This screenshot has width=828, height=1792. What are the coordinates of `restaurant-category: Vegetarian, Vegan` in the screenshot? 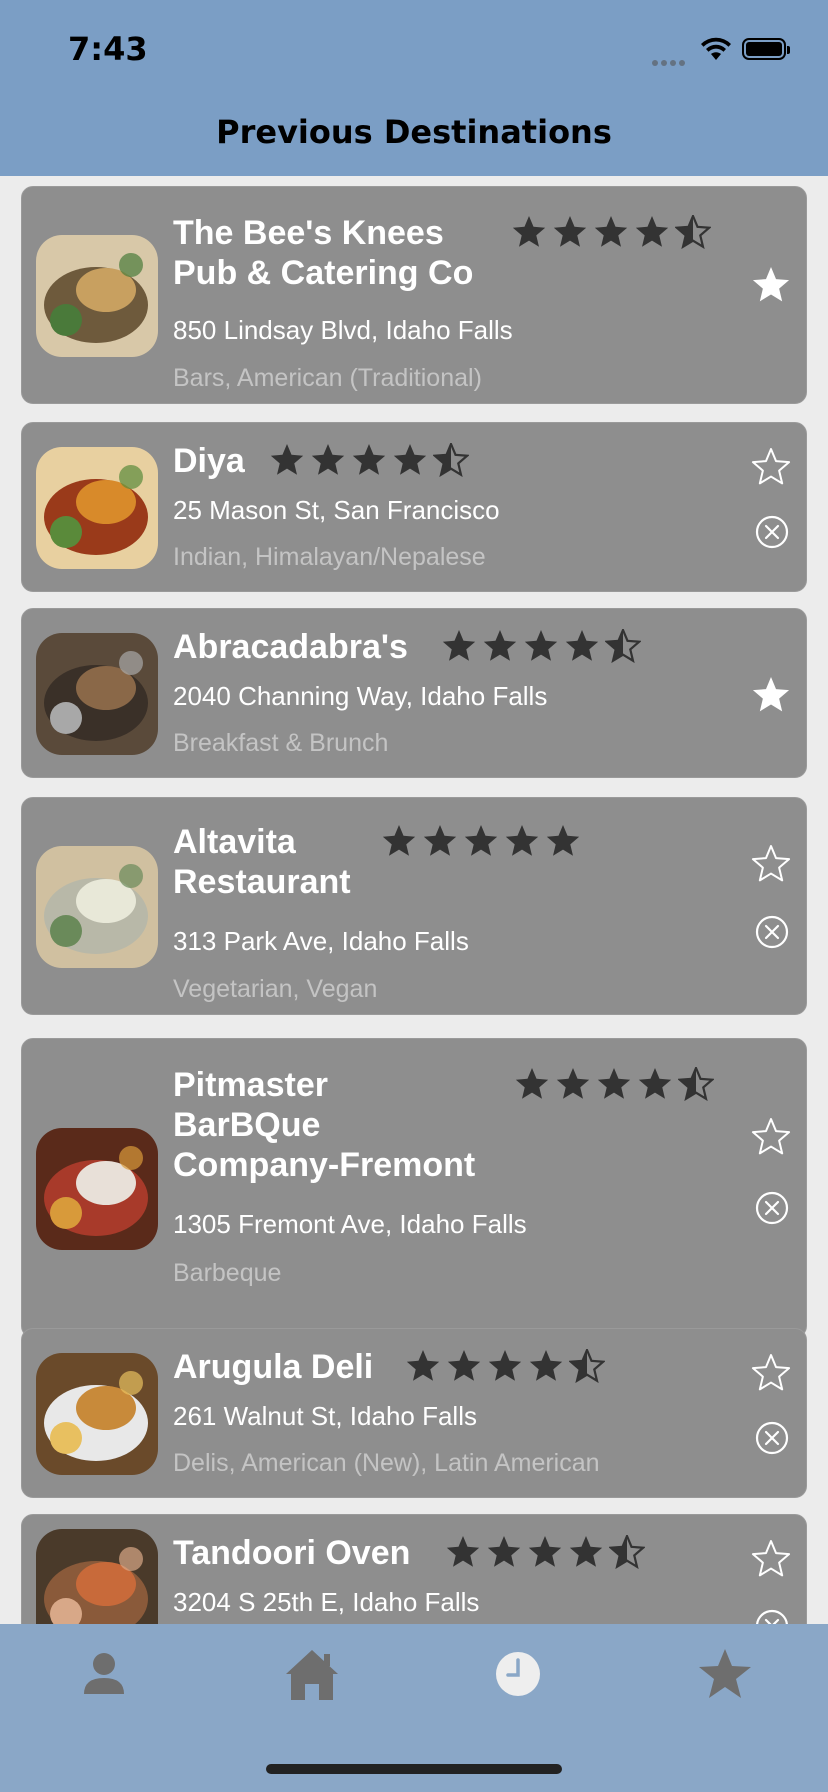 It's located at (275, 989).